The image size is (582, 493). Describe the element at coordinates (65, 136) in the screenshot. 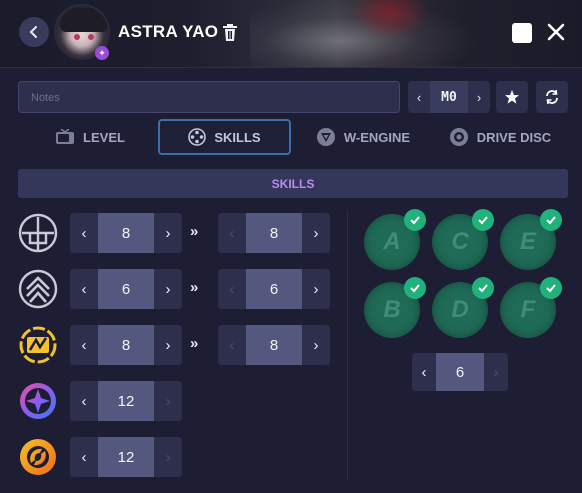

I see `tv-icon` at that location.